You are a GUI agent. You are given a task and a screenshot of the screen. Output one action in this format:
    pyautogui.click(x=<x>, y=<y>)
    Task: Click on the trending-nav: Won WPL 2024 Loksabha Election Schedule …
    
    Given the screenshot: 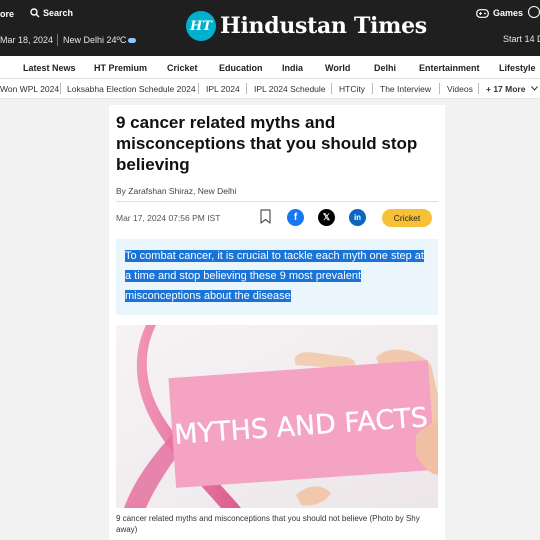 What is the action you would take?
    pyautogui.click(x=270, y=89)
    